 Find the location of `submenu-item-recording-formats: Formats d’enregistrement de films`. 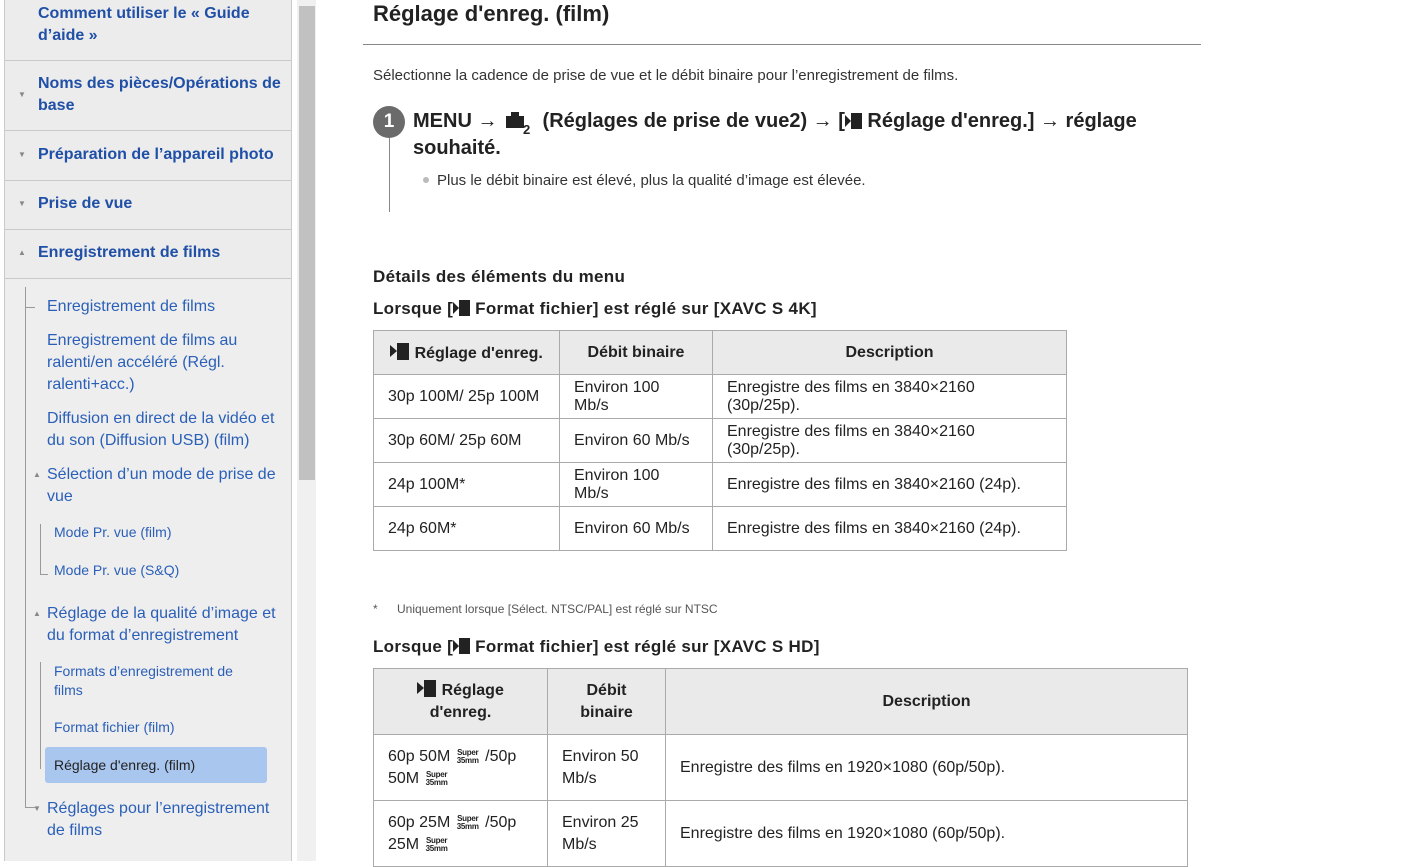

submenu-item-recording-formats: Formats d’enregistrement de films is located at coordinates (154, 681).